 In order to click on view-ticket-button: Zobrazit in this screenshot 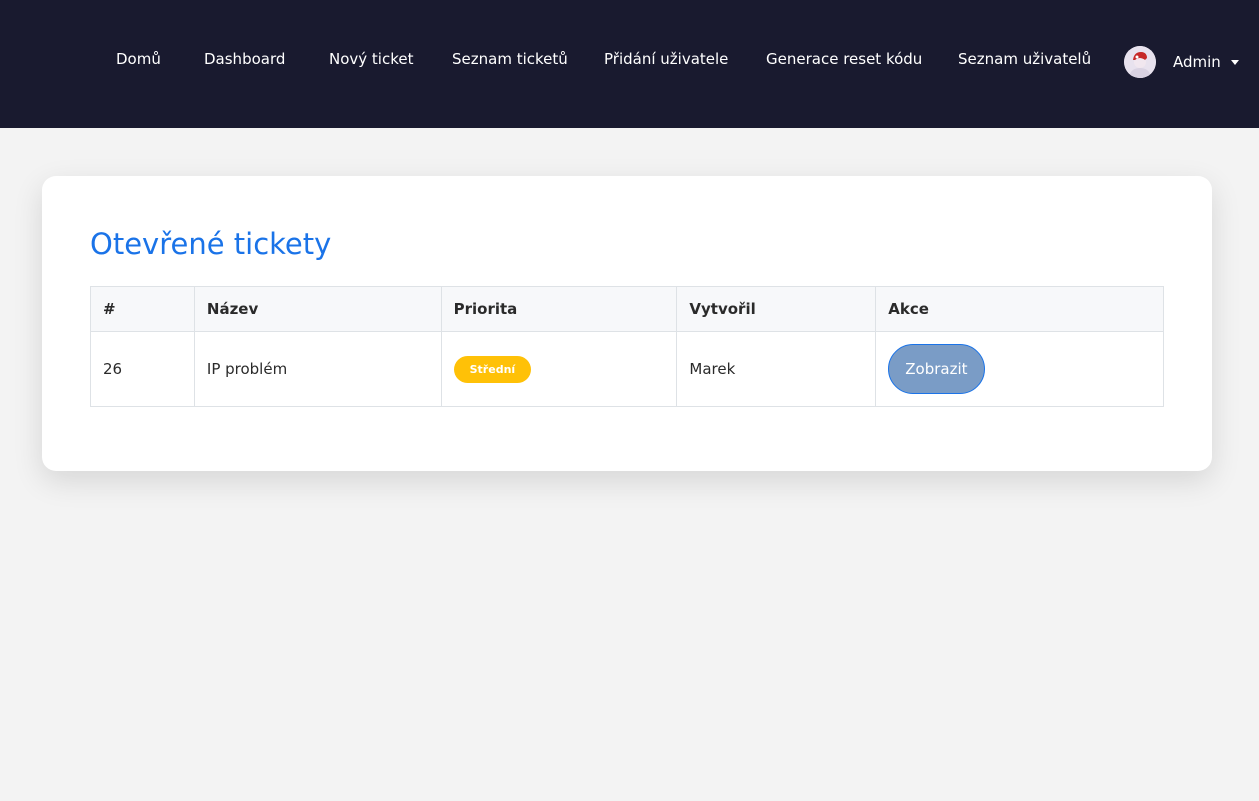, I will do `click(936, 369)`.